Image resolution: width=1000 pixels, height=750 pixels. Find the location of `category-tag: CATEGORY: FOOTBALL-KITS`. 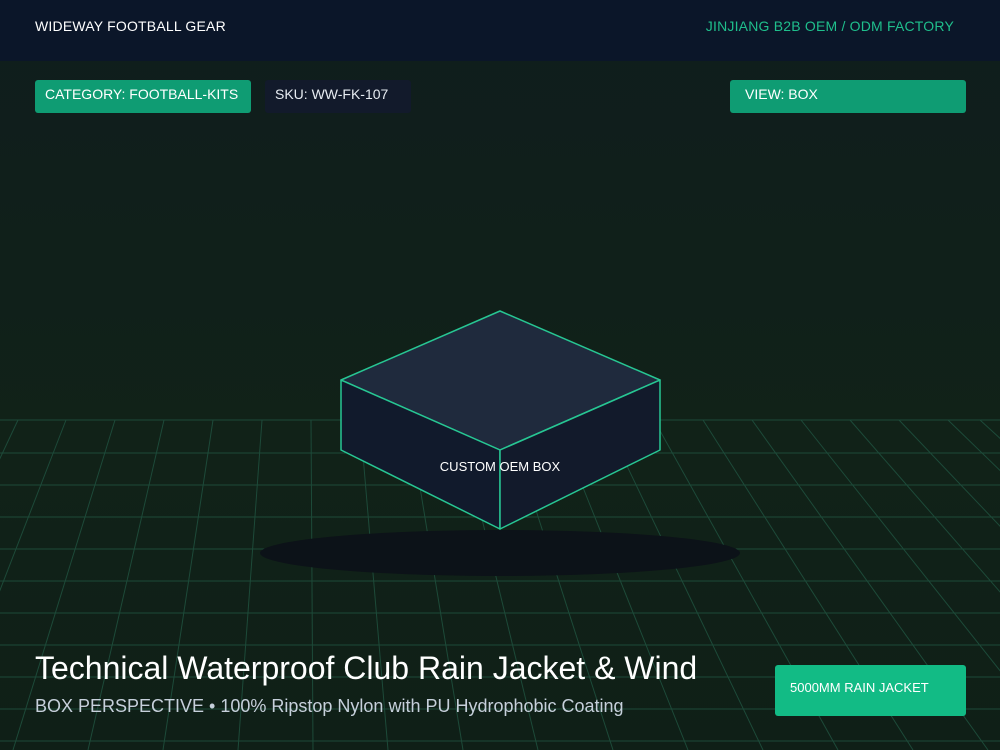

category-tag: CATEGORY: FOOTBALL-KITS is located at coordinates (143, 96).